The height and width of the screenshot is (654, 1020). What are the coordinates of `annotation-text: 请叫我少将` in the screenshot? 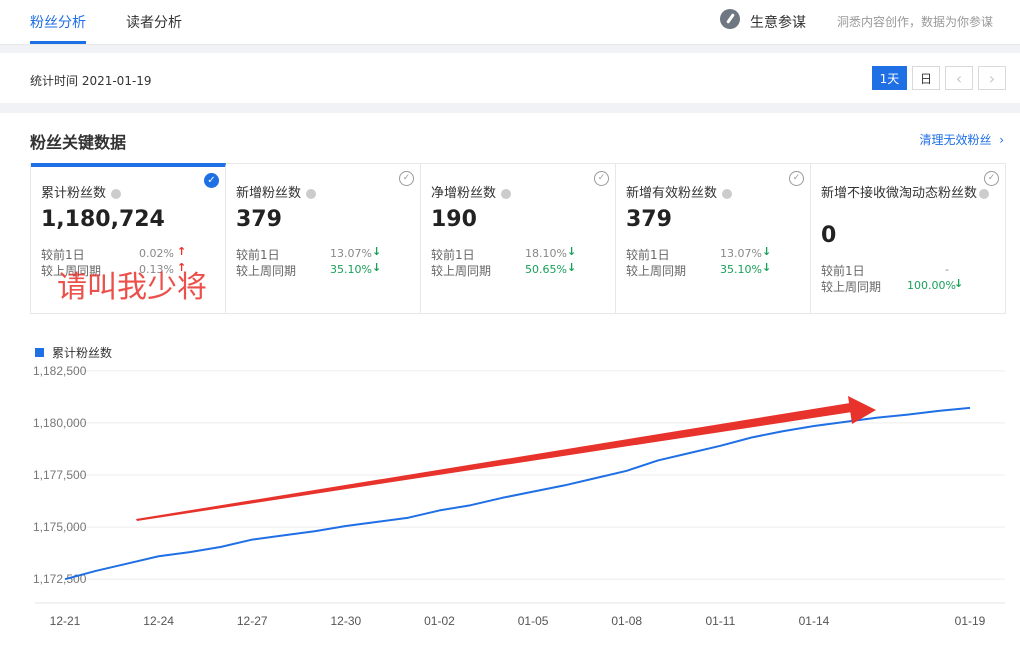 It's located at (132, 287).